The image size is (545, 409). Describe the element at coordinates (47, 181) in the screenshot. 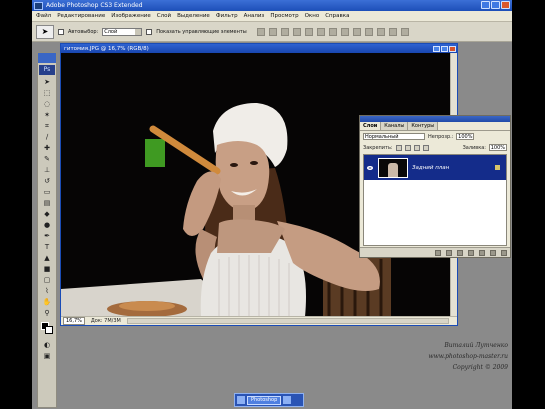

I see `history-brush-tool-icon: ↺` at that location.